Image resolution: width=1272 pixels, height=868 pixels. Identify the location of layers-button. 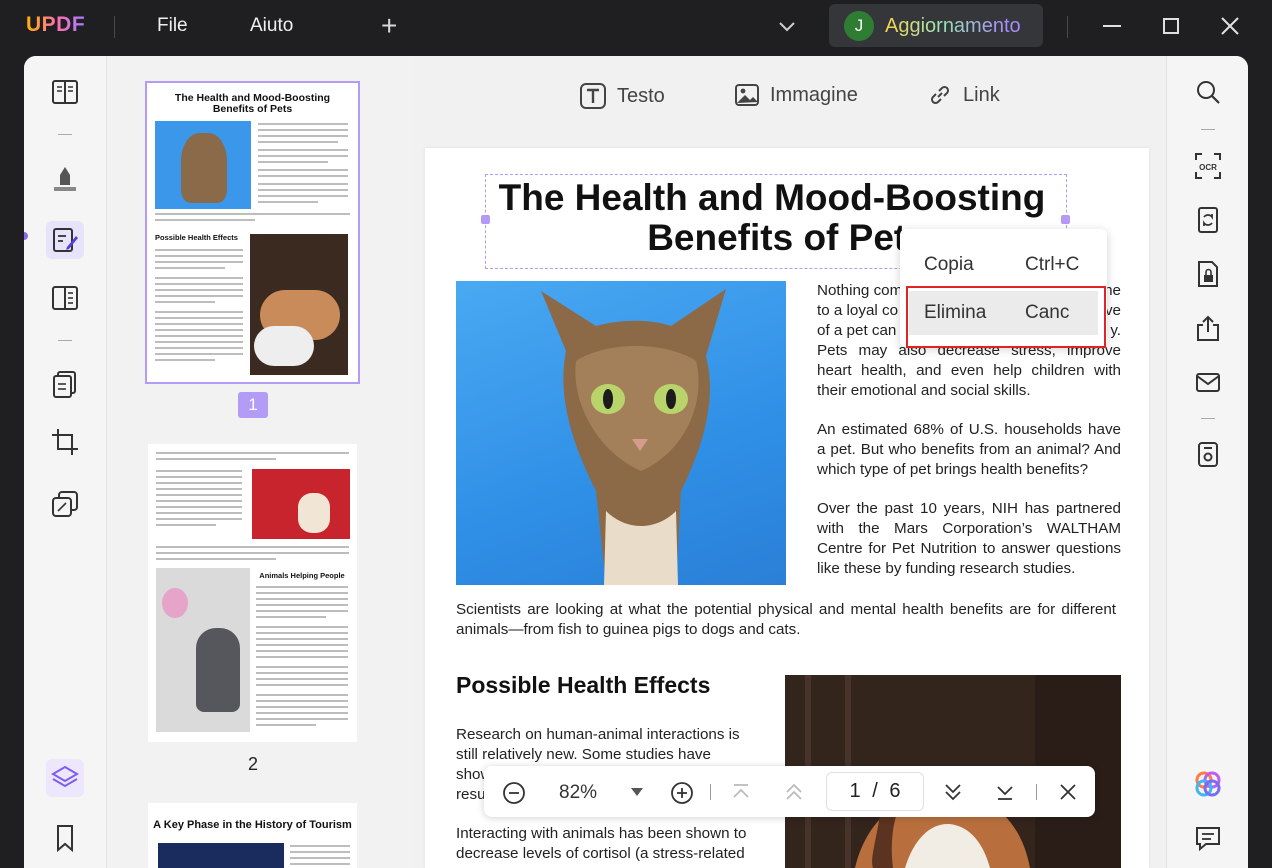
(65, 778).